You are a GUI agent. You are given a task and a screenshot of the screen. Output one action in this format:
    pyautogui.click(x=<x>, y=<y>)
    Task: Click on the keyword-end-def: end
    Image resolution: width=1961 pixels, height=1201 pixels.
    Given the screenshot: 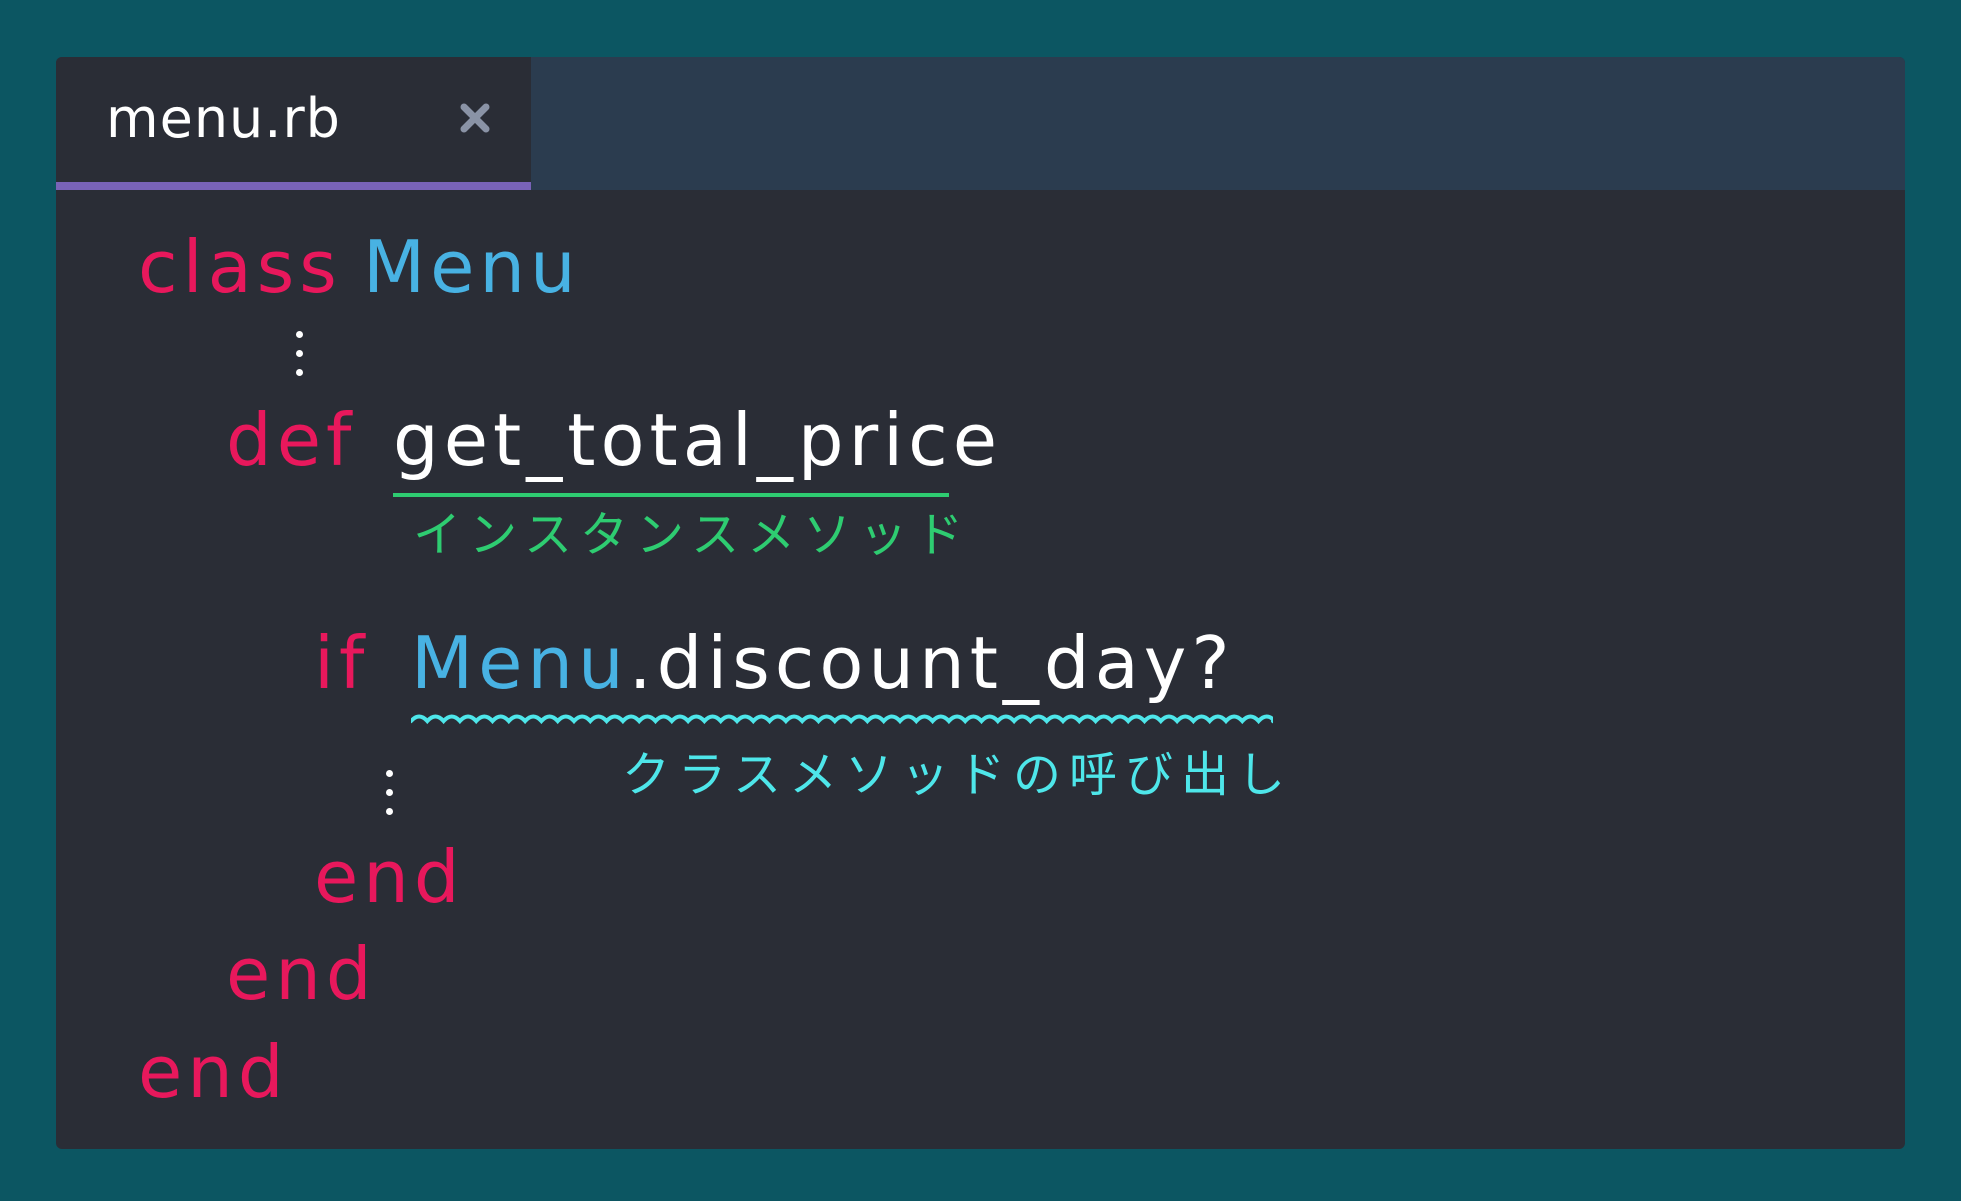 What is the action you would take?
    pyautogui.click(x=301, y=974)
    